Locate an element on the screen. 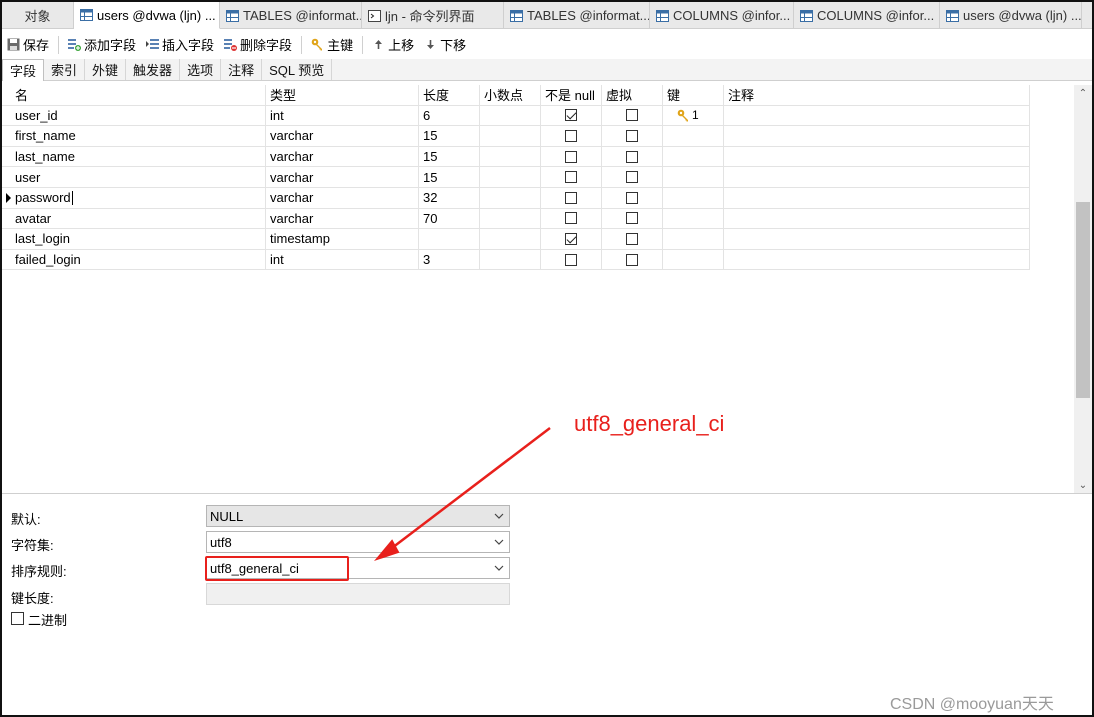 The width and height of the screenshot is (1094, 717). delete-field-button: 删除字段 is located at coordinates (258, 45).